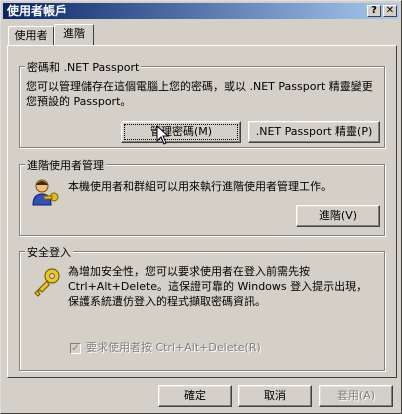 Image resolution: width=402 pixels, height=414 pixels. I want to click on manage-passwords-button: 管理密碼(M), so click(181, 132).